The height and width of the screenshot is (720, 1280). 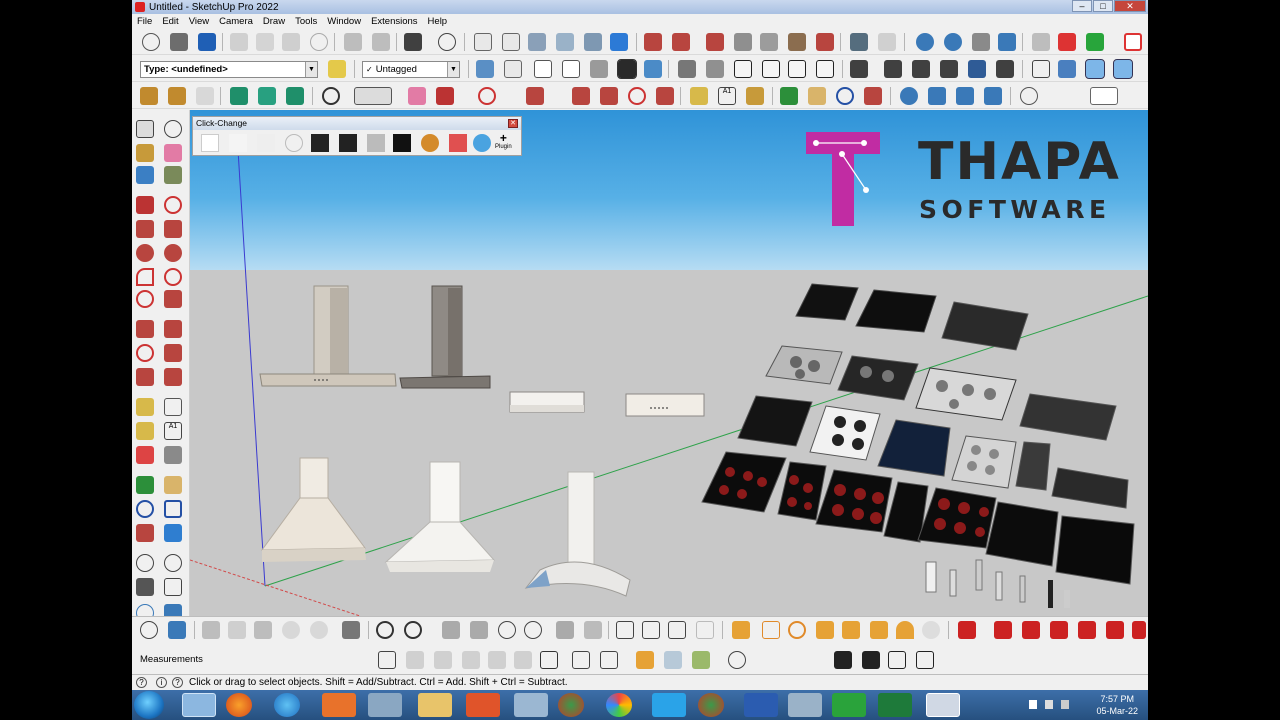 What do you see at coordinates (897, 660) in the screenshot?
I see `list-icon` at bounding box center [897, 660].